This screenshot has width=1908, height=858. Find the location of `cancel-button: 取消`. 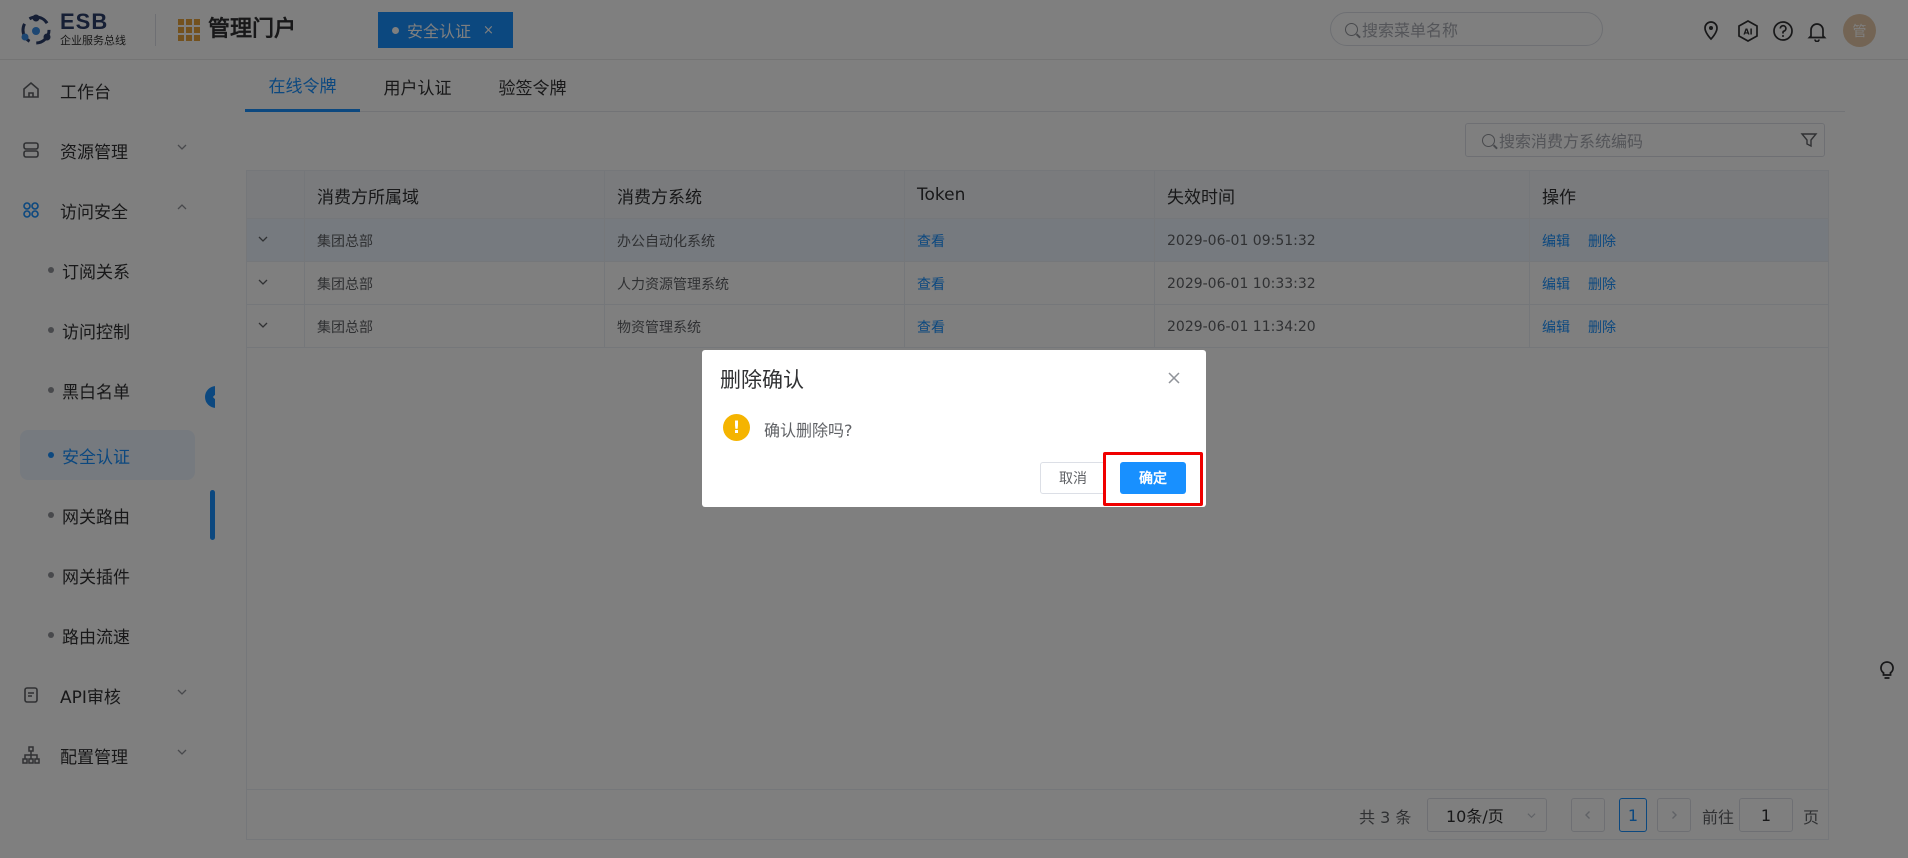

cancel-button: 取消 is located at coordinates (1073, 478).